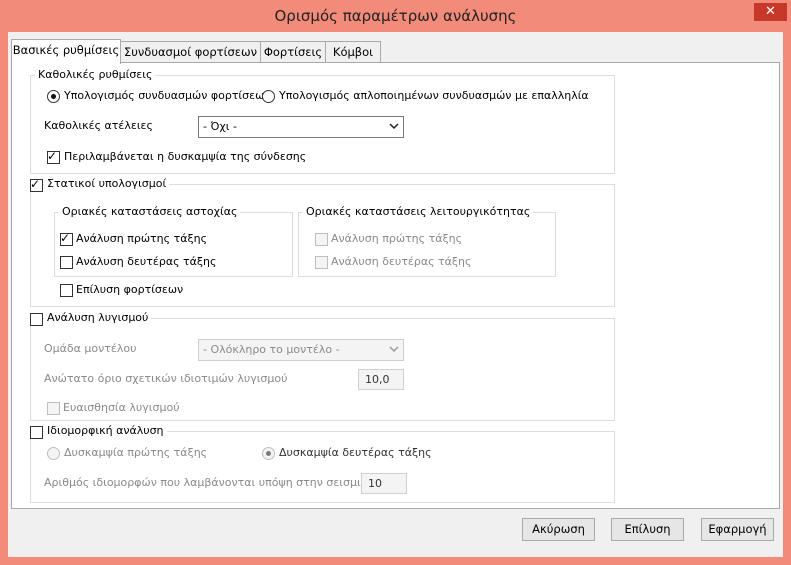  I want to click on uls-first-order-checkbox: ✓, so click(66, 238).